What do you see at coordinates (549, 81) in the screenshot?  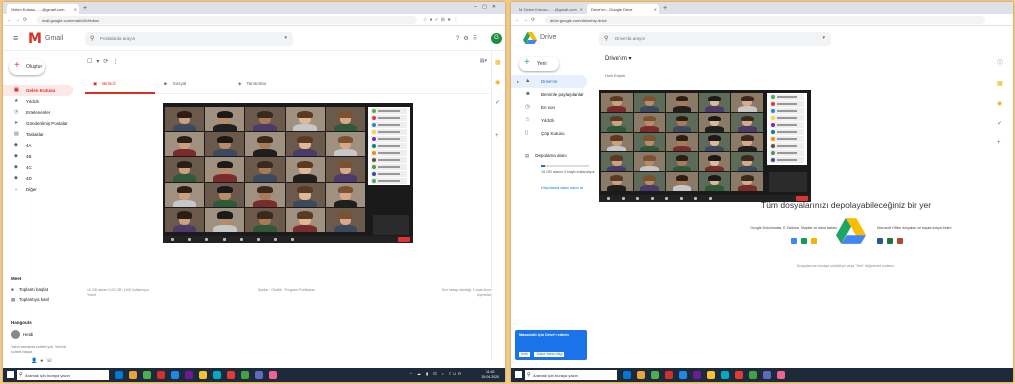 I see `sidebar-item-my-drive: ▸ ▲ Drive'ım` at bounding box center [549, 81].